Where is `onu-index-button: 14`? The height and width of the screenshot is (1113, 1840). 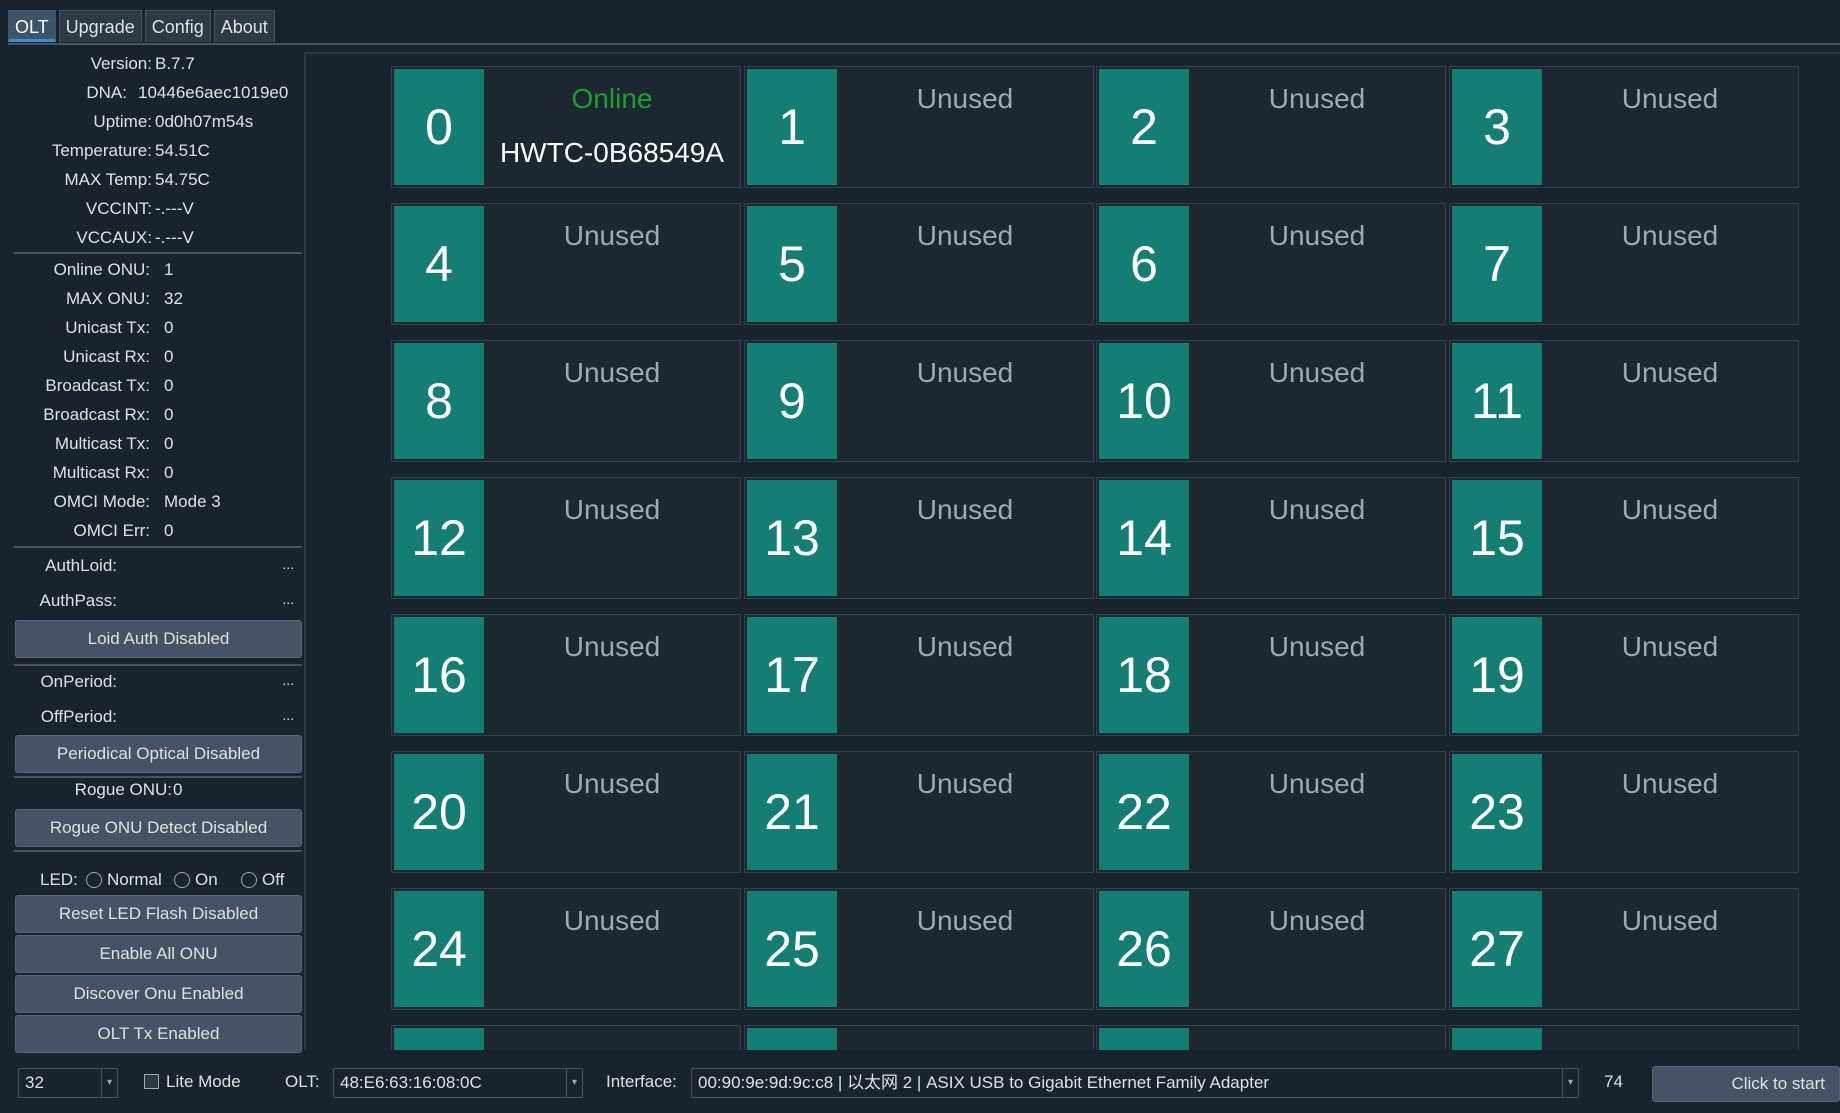
onu-index-button: 14 is located at coordinates (1144, 538).